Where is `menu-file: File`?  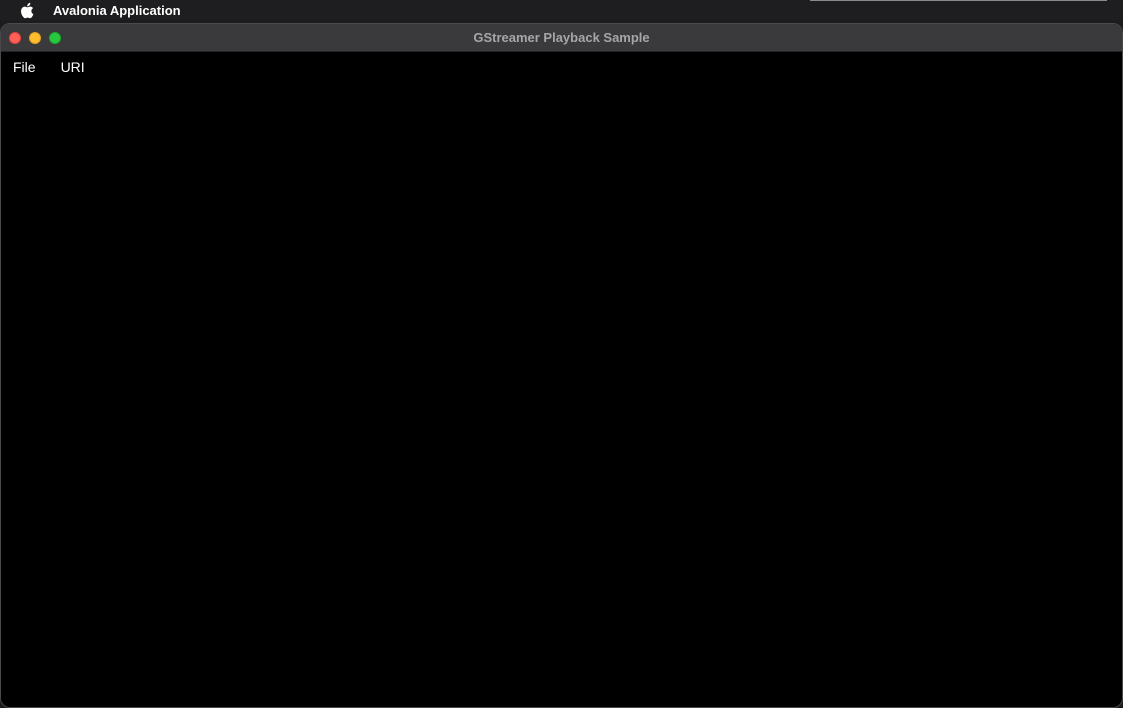 menu-file: File is located at coordinates (24, 67).